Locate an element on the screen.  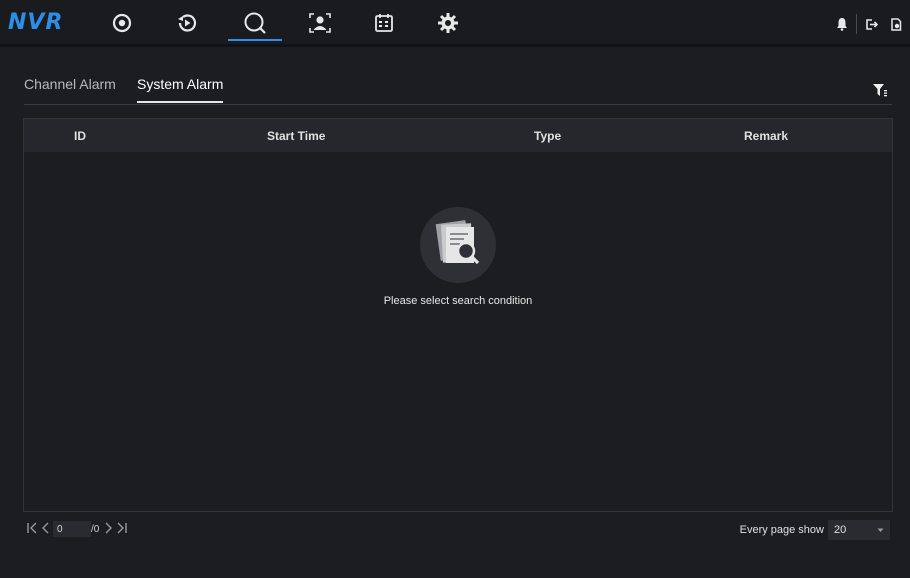
live-view-icon is located at coordinates (122, 23).